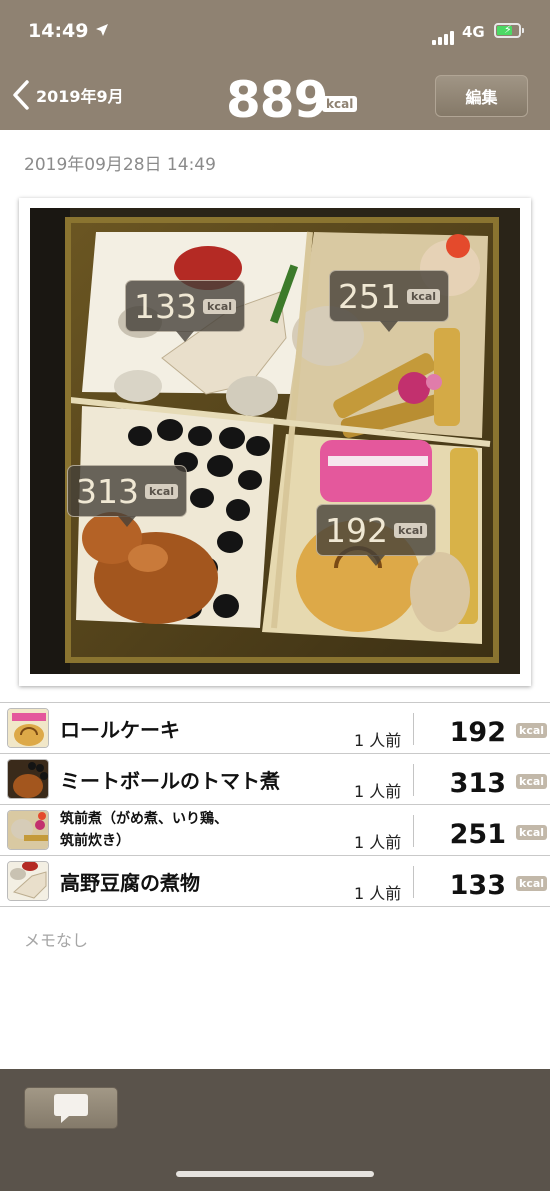  What do you see at coordinates (477, 783) in the screenshot?
I see `food-kcal: 313` at bounding box center [477, 783].